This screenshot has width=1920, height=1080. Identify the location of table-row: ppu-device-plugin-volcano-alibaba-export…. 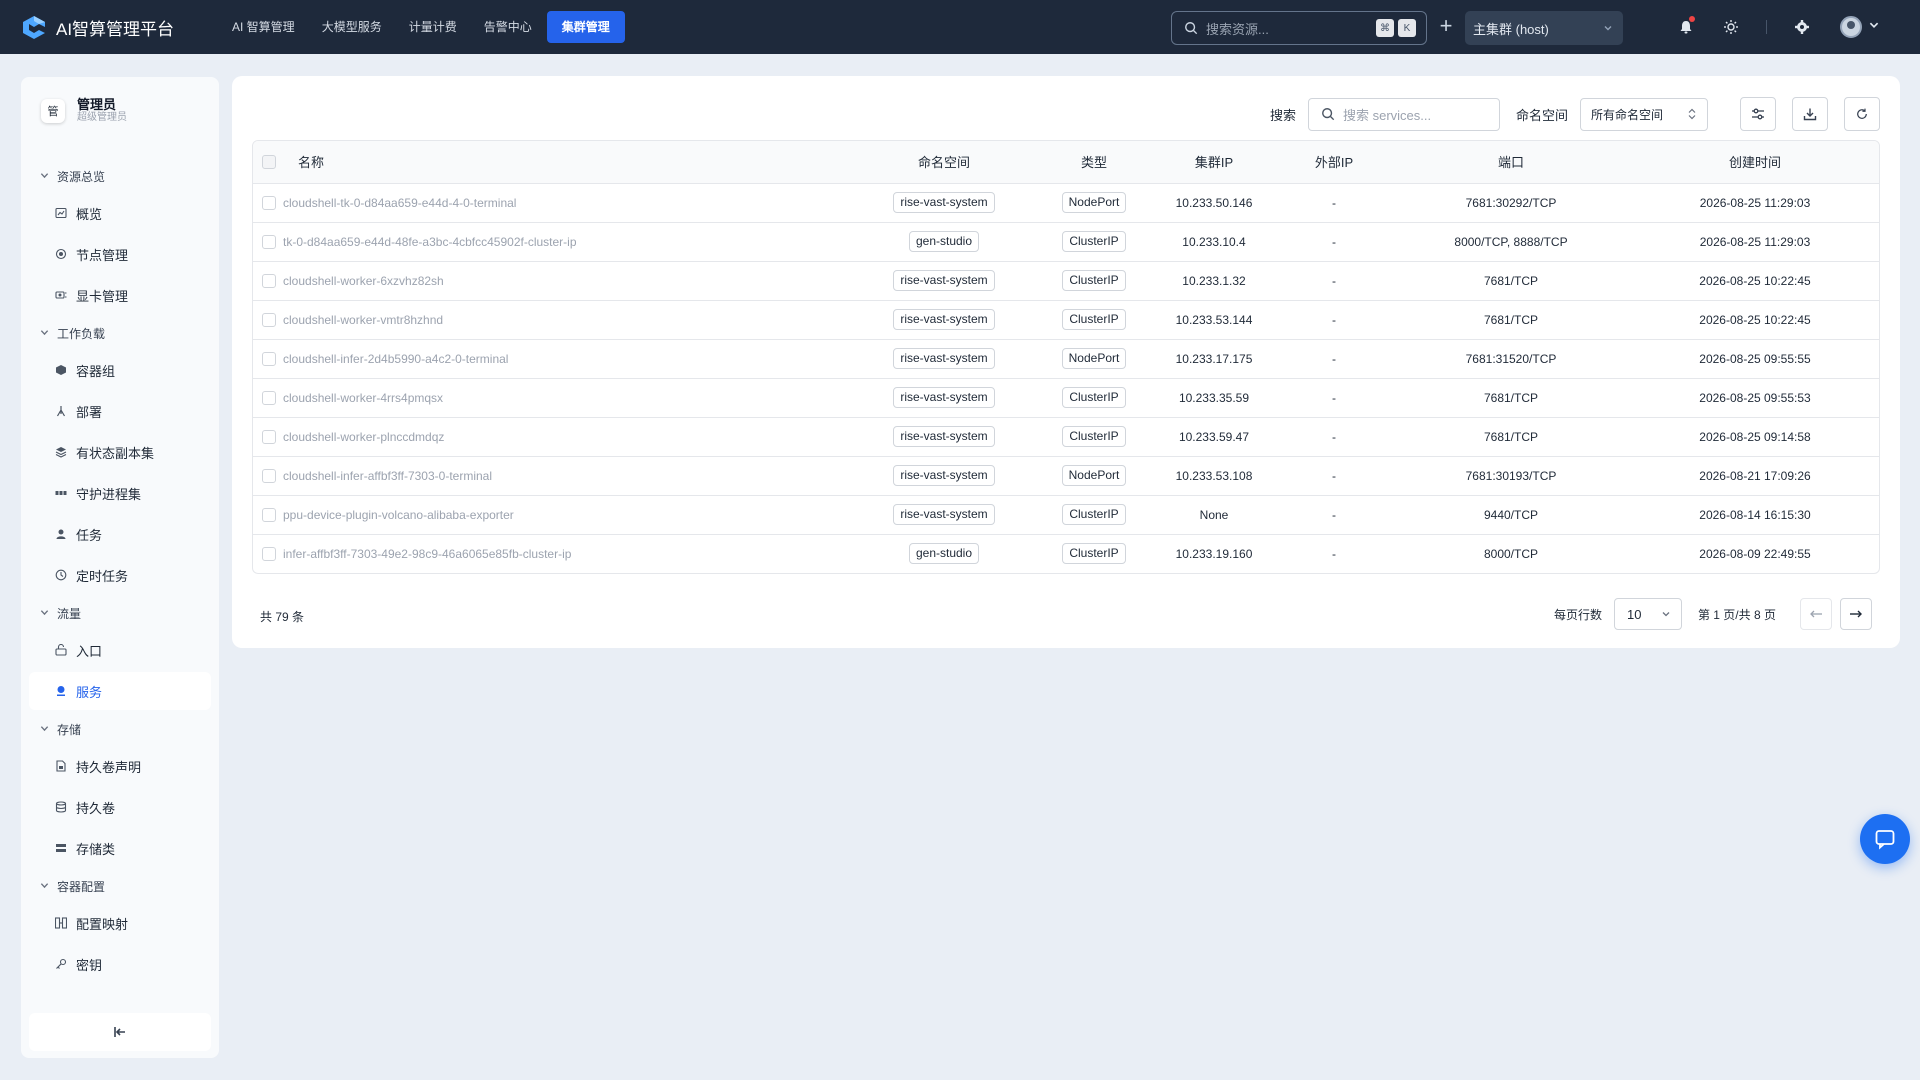
(1066, 514).